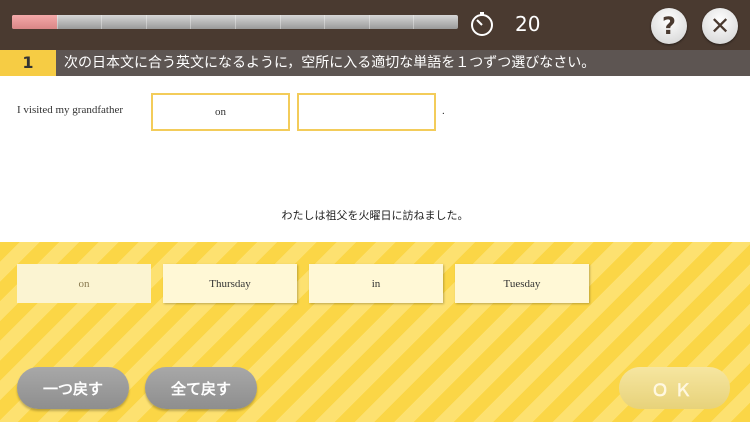 The height and width of the screenshot is (422, 750). I want to click on choice-on: on, so click(84, 283).